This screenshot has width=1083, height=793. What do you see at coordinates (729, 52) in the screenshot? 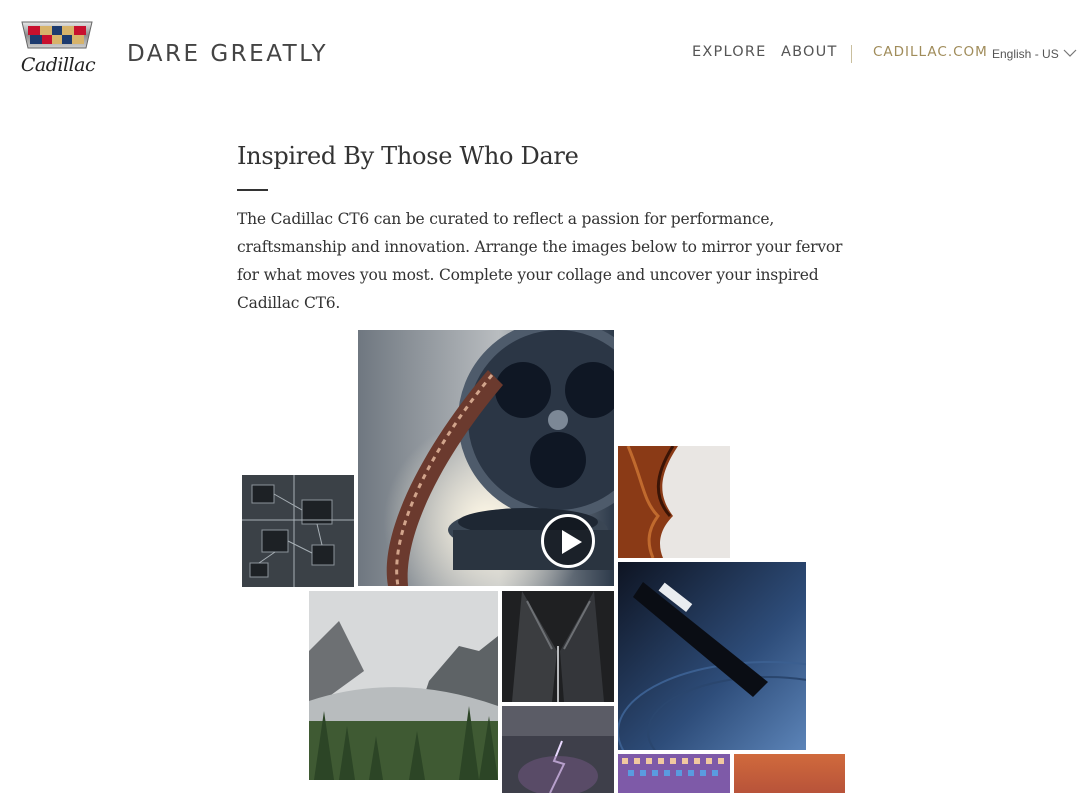
I see `nav-explore-link: EXPLORE` at bounding box center [729, 52].